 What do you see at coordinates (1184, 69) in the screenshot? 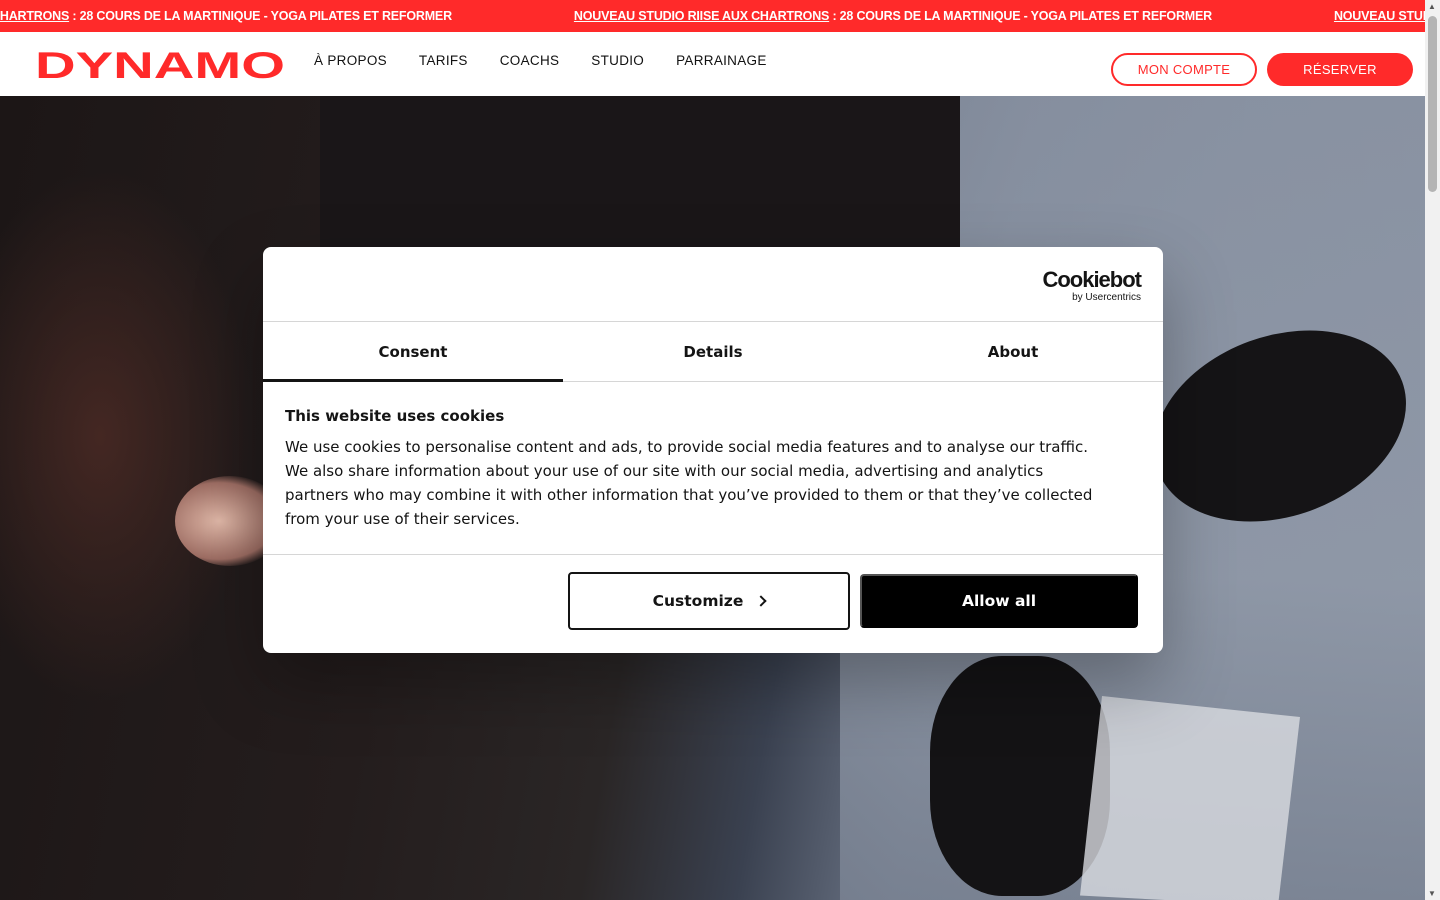
I see `my-account-button: MON COMPTE` at bounding box center [1184, 69].